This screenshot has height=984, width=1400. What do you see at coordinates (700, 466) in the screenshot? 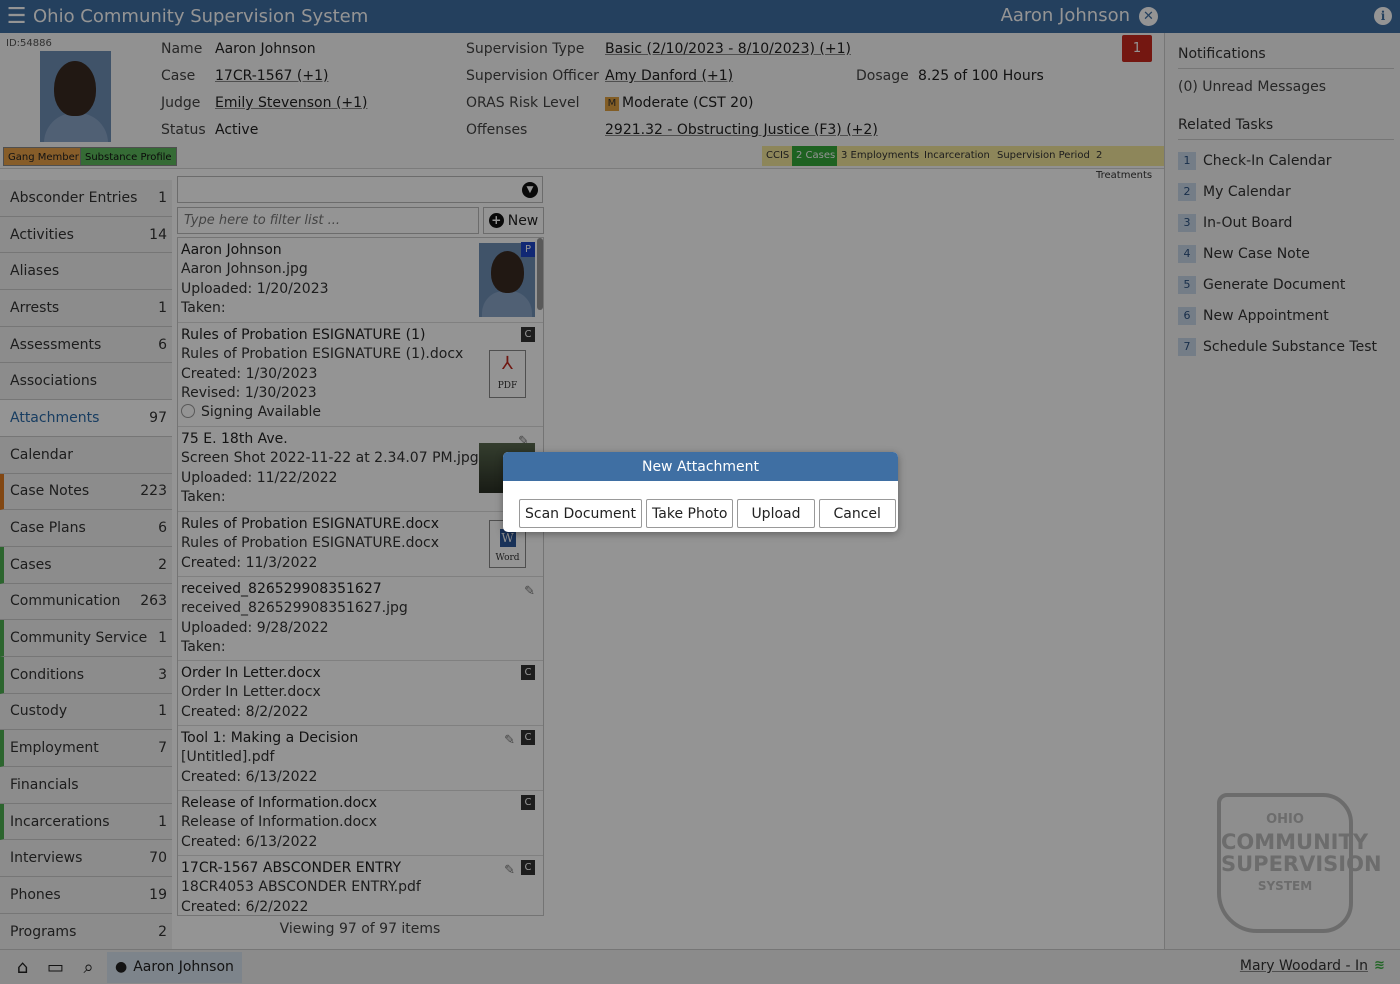
I see `dialog-title: New Attachment` at bounding box center [700, 466].